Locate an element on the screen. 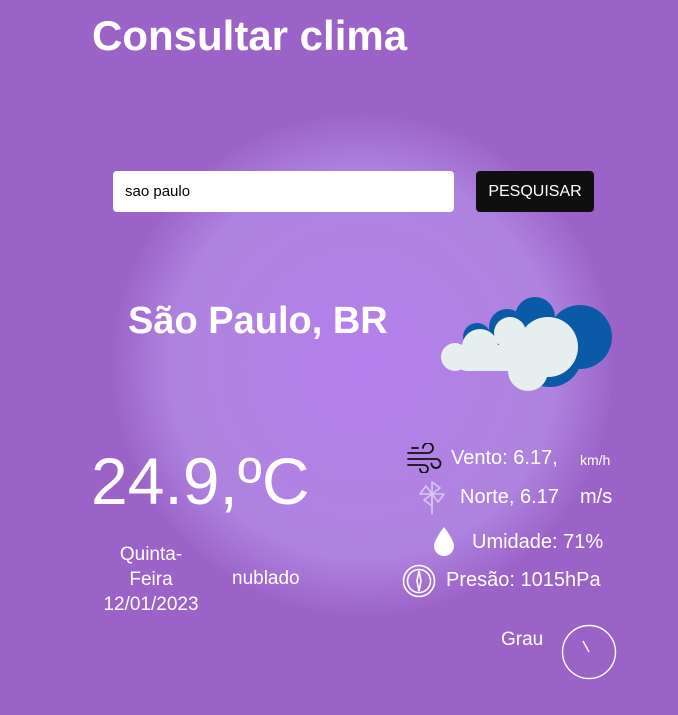 This screenshot has height=715, width=678. temperature: 24.9,ºC is located at coordinates (200, 481).